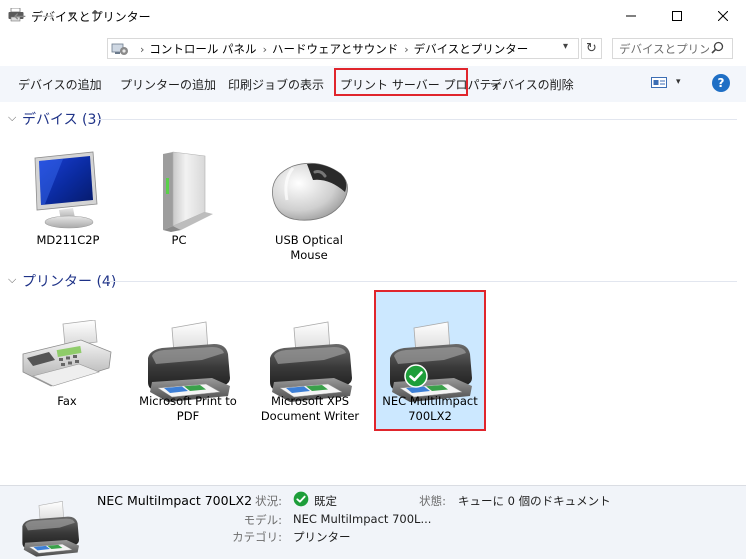 This screenshot has width=746, height=559. What do you see at coordinates (60, 84) in the screenshot?
I see `add-device-button: デバイスの追加` at bounding box center [60, 84].